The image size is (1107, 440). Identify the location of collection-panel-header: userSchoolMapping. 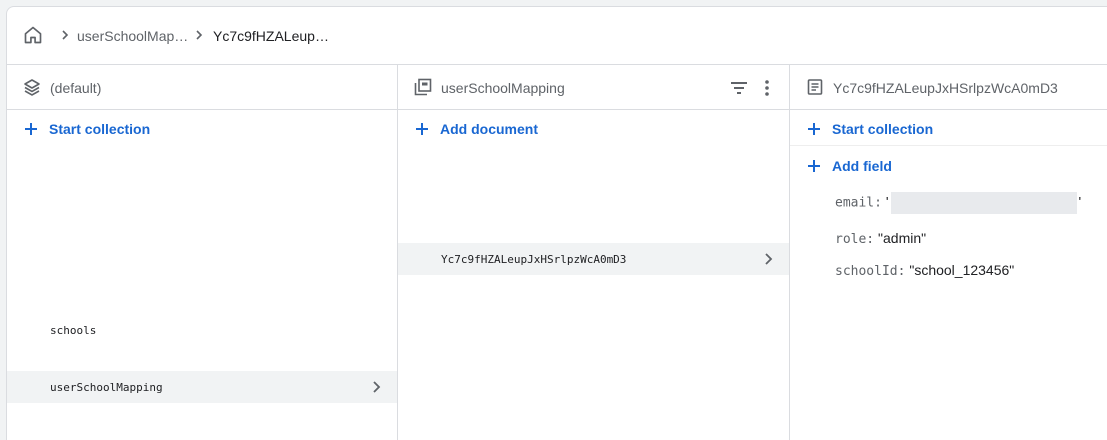
(593, 87).